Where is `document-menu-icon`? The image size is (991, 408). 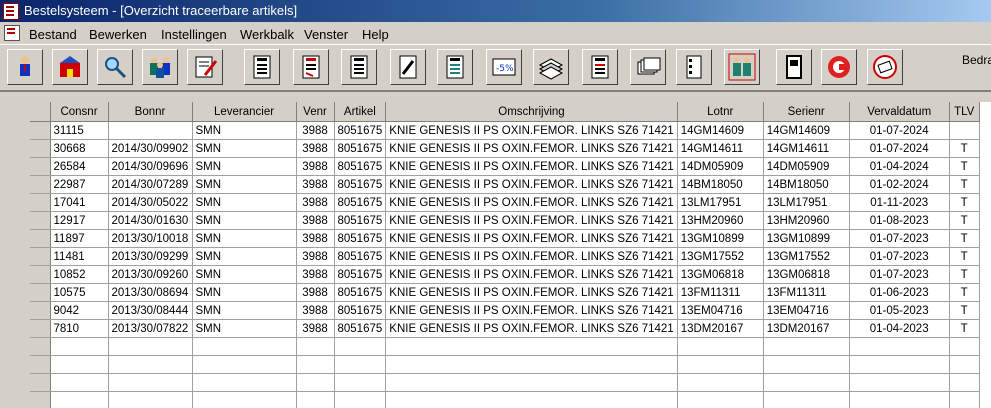
document-menu-icon is located at coordinates (12, 33).